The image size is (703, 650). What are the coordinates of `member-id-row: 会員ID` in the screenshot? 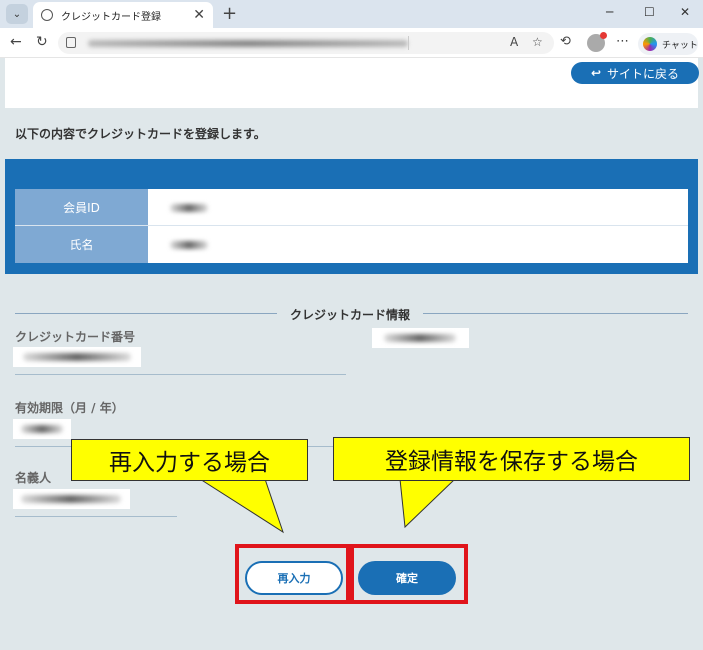 It's located at (351, 207).